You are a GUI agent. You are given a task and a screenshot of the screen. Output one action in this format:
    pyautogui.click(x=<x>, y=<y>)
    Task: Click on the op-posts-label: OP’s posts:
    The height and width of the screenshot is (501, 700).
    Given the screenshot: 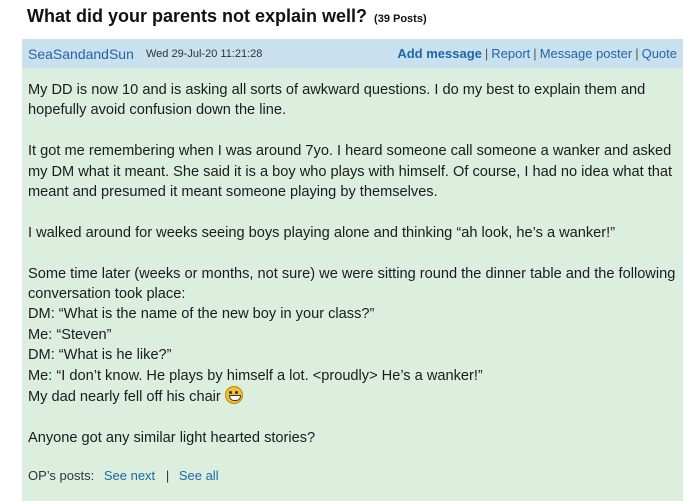 What is the action you would take?
    pyautogui.click(x=61, y=475)
    